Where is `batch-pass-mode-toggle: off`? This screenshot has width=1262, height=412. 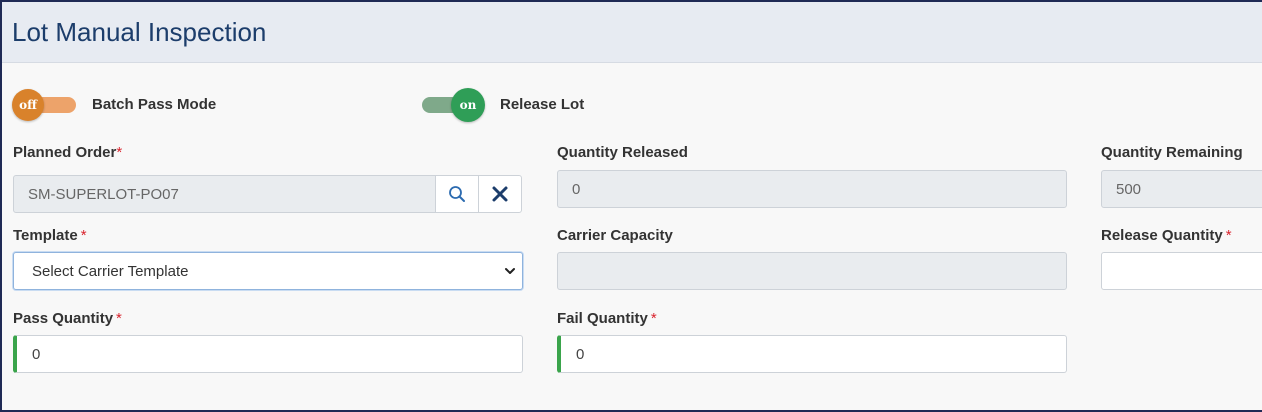 batch-pass-mode-toggle: off is located at coordinates (45, 105).